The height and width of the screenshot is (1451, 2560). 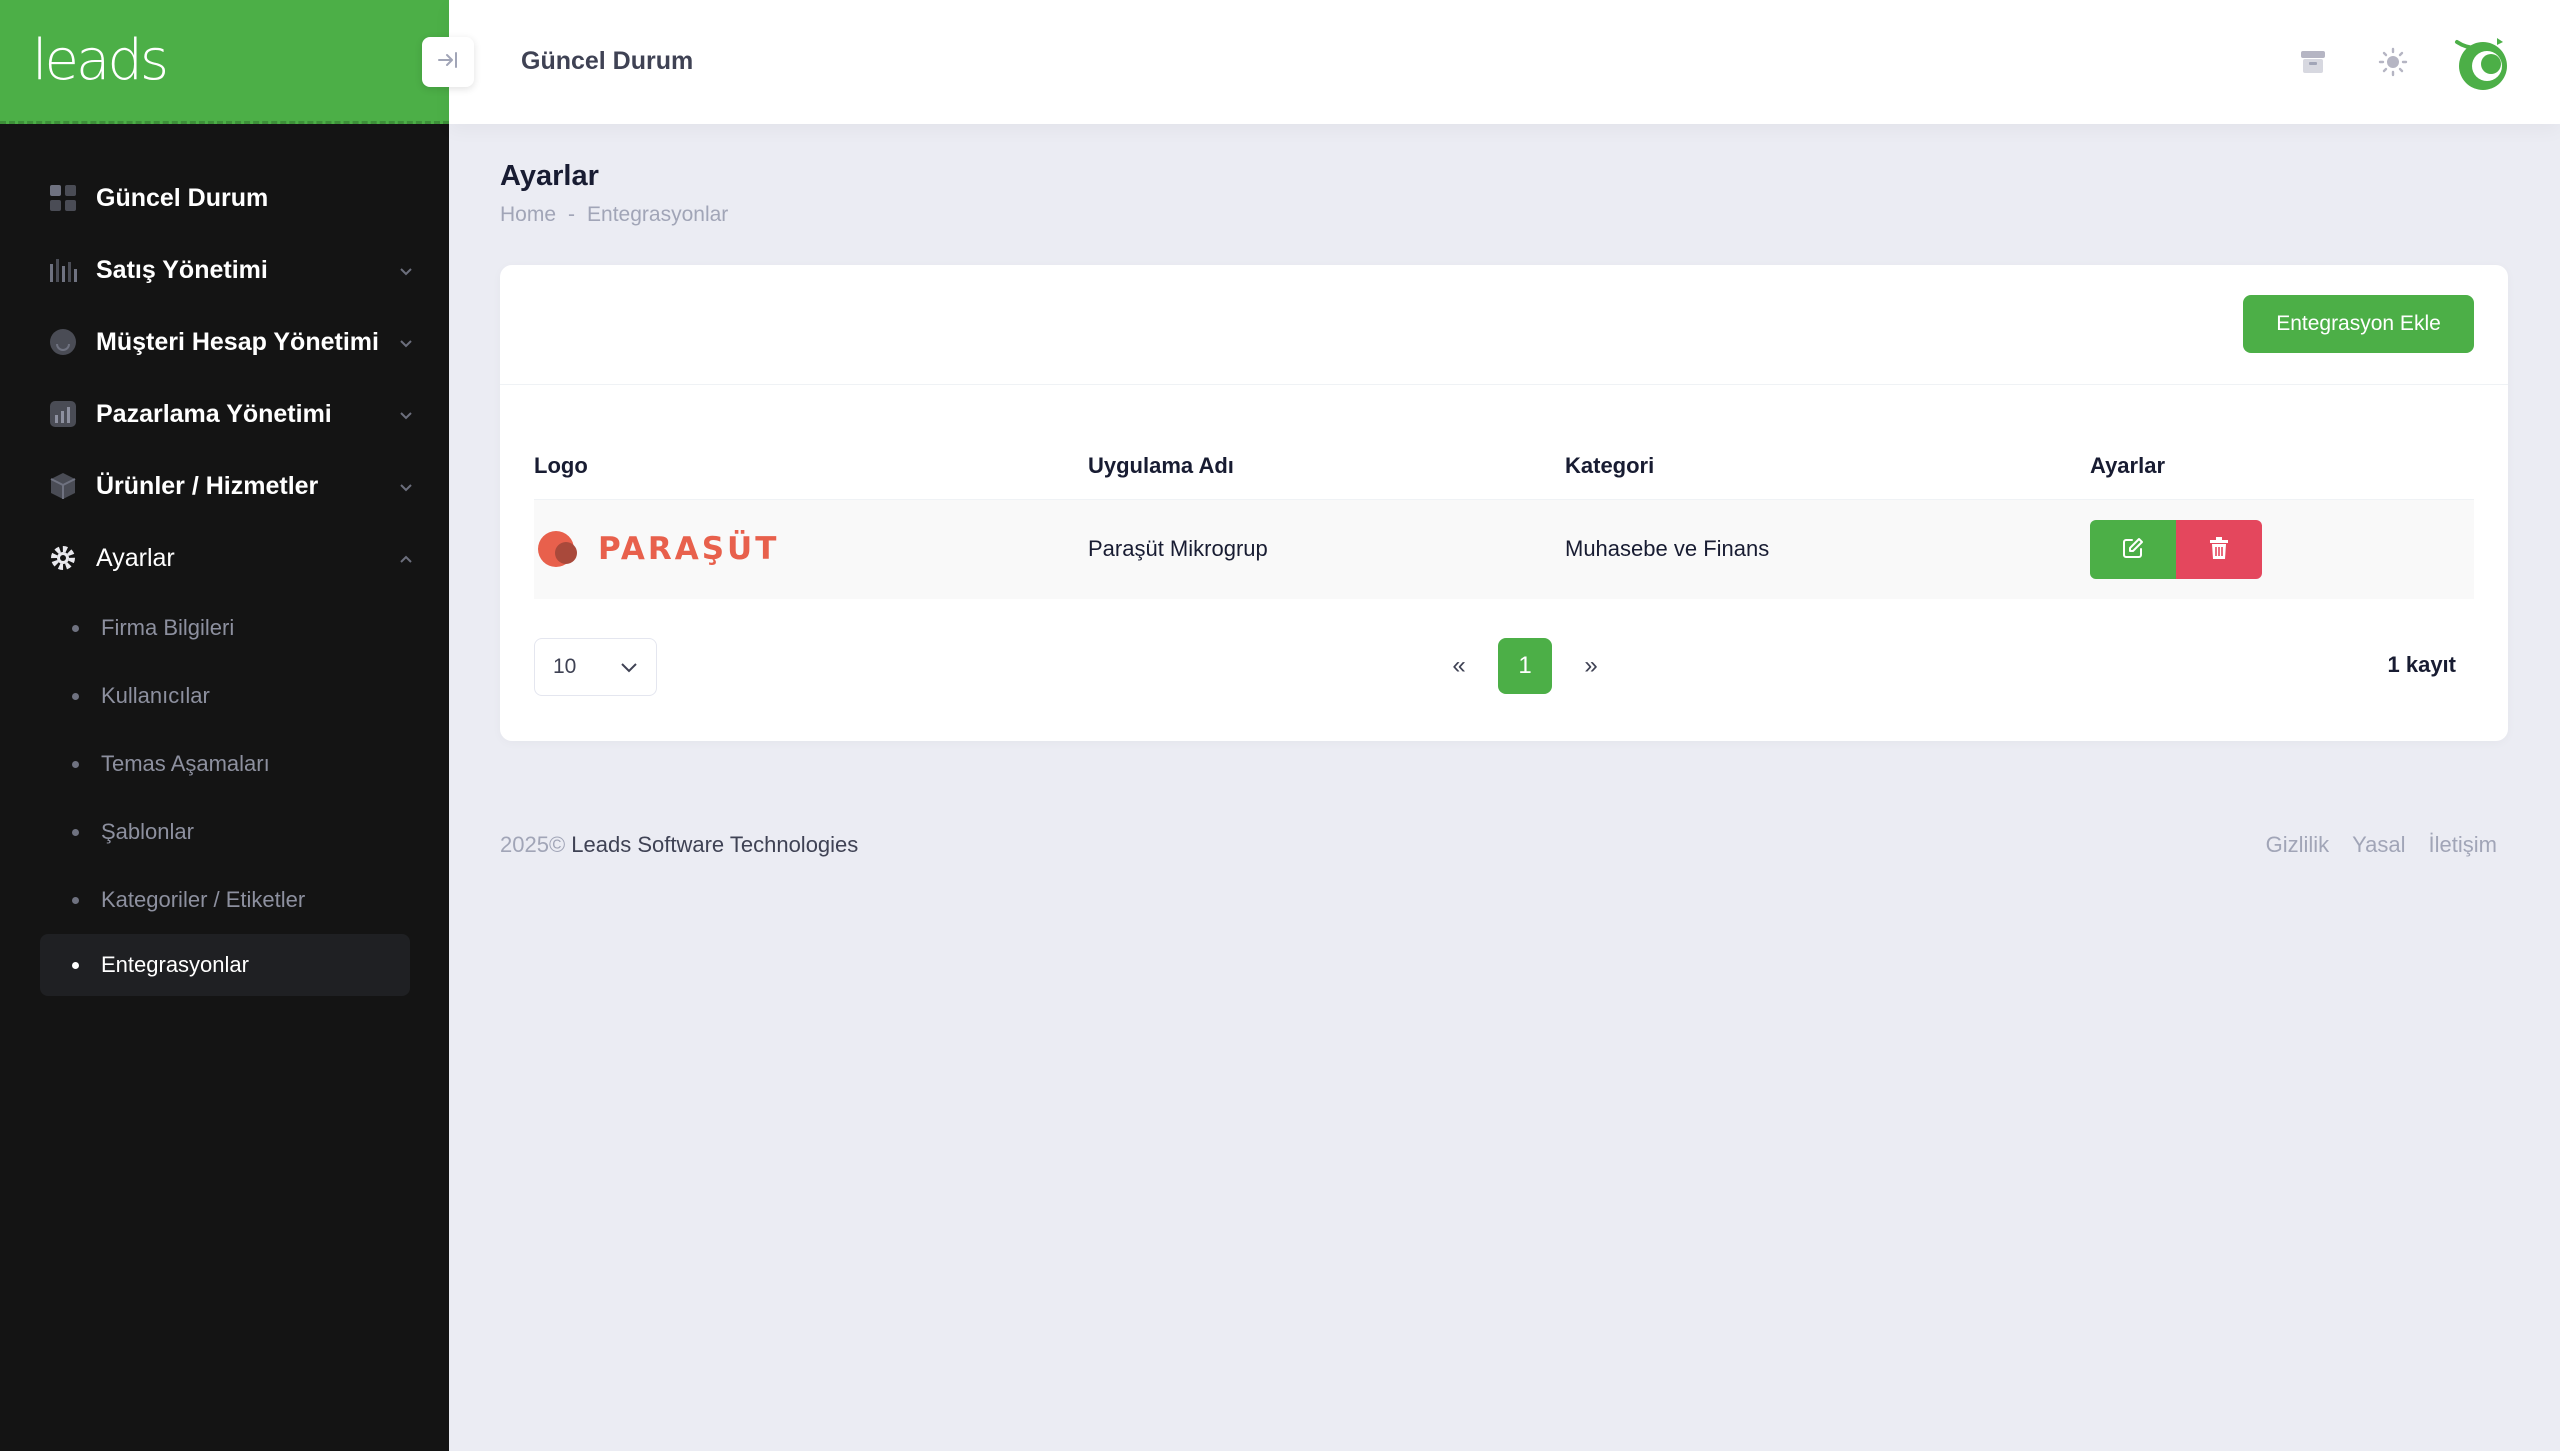 I want to click on sun-theme-icon, so click(x=2393, y=62).